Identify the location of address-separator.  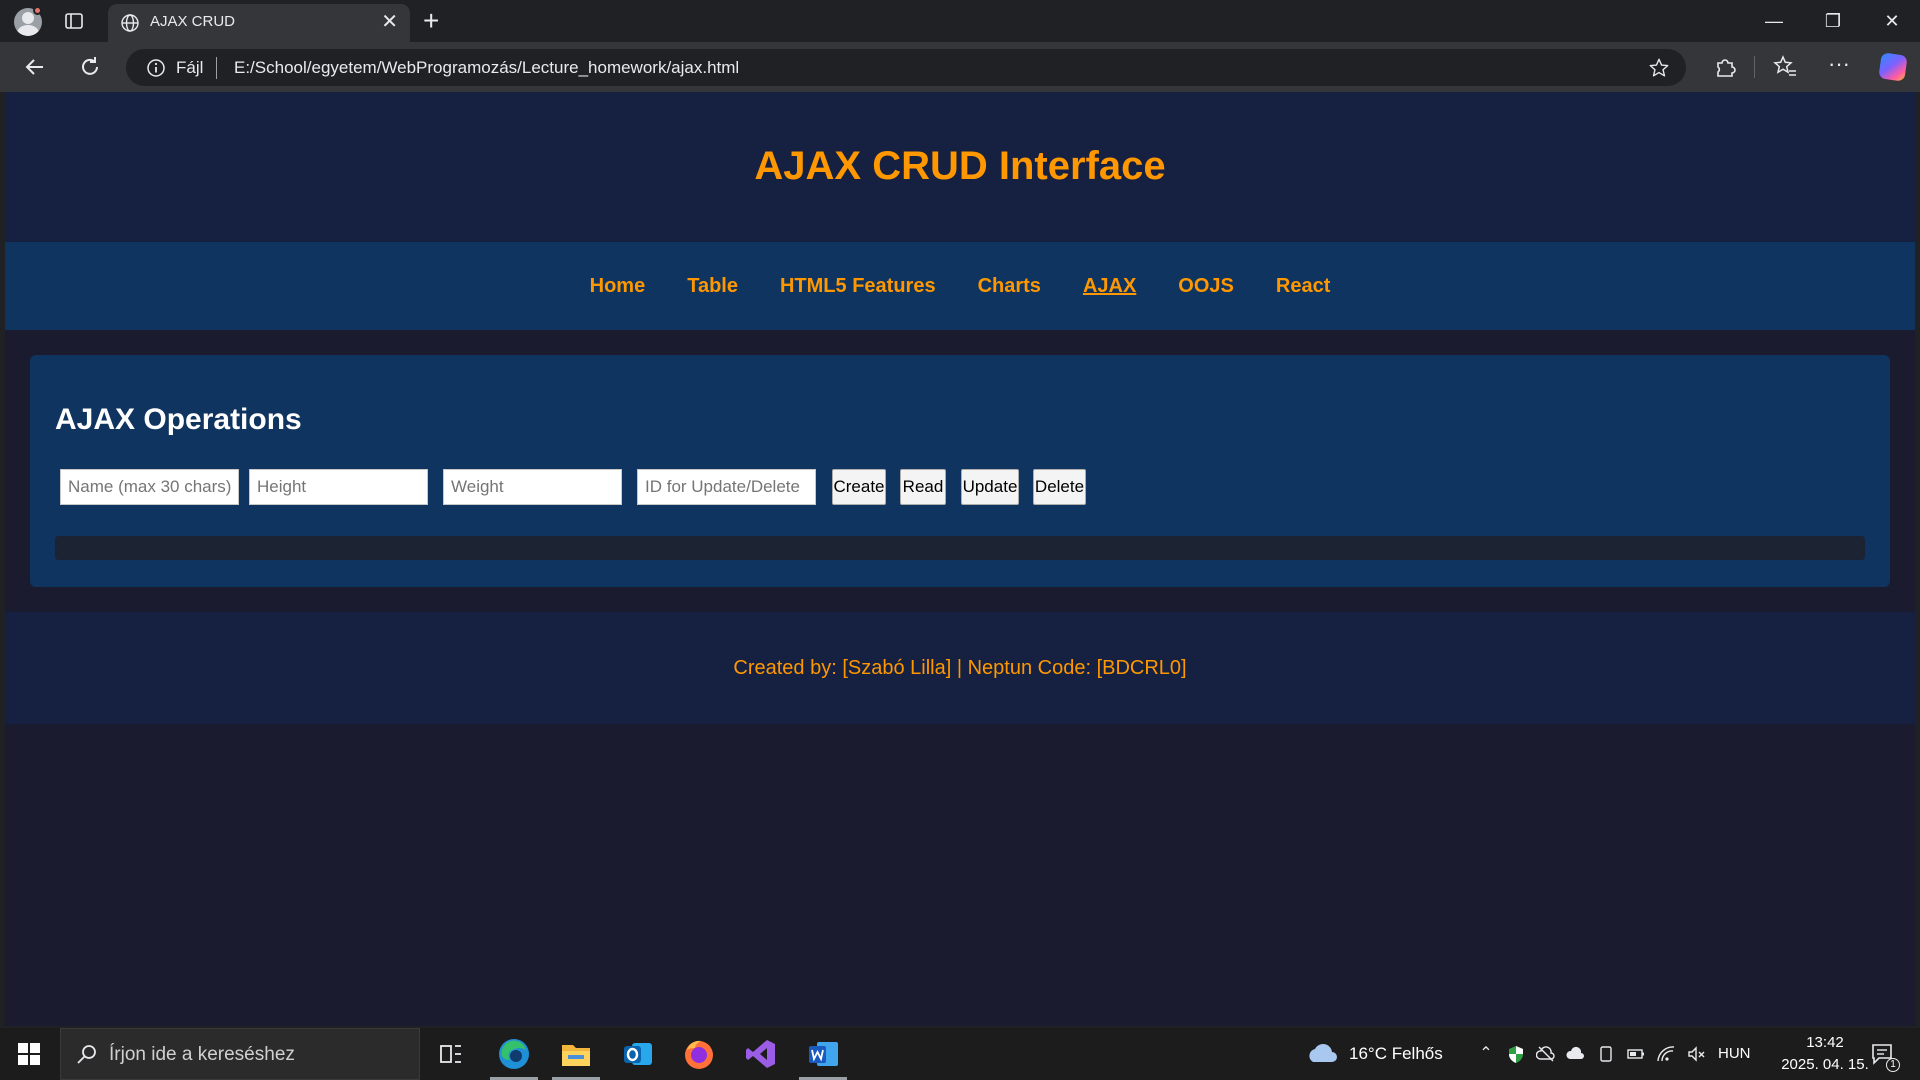
(216, 68).